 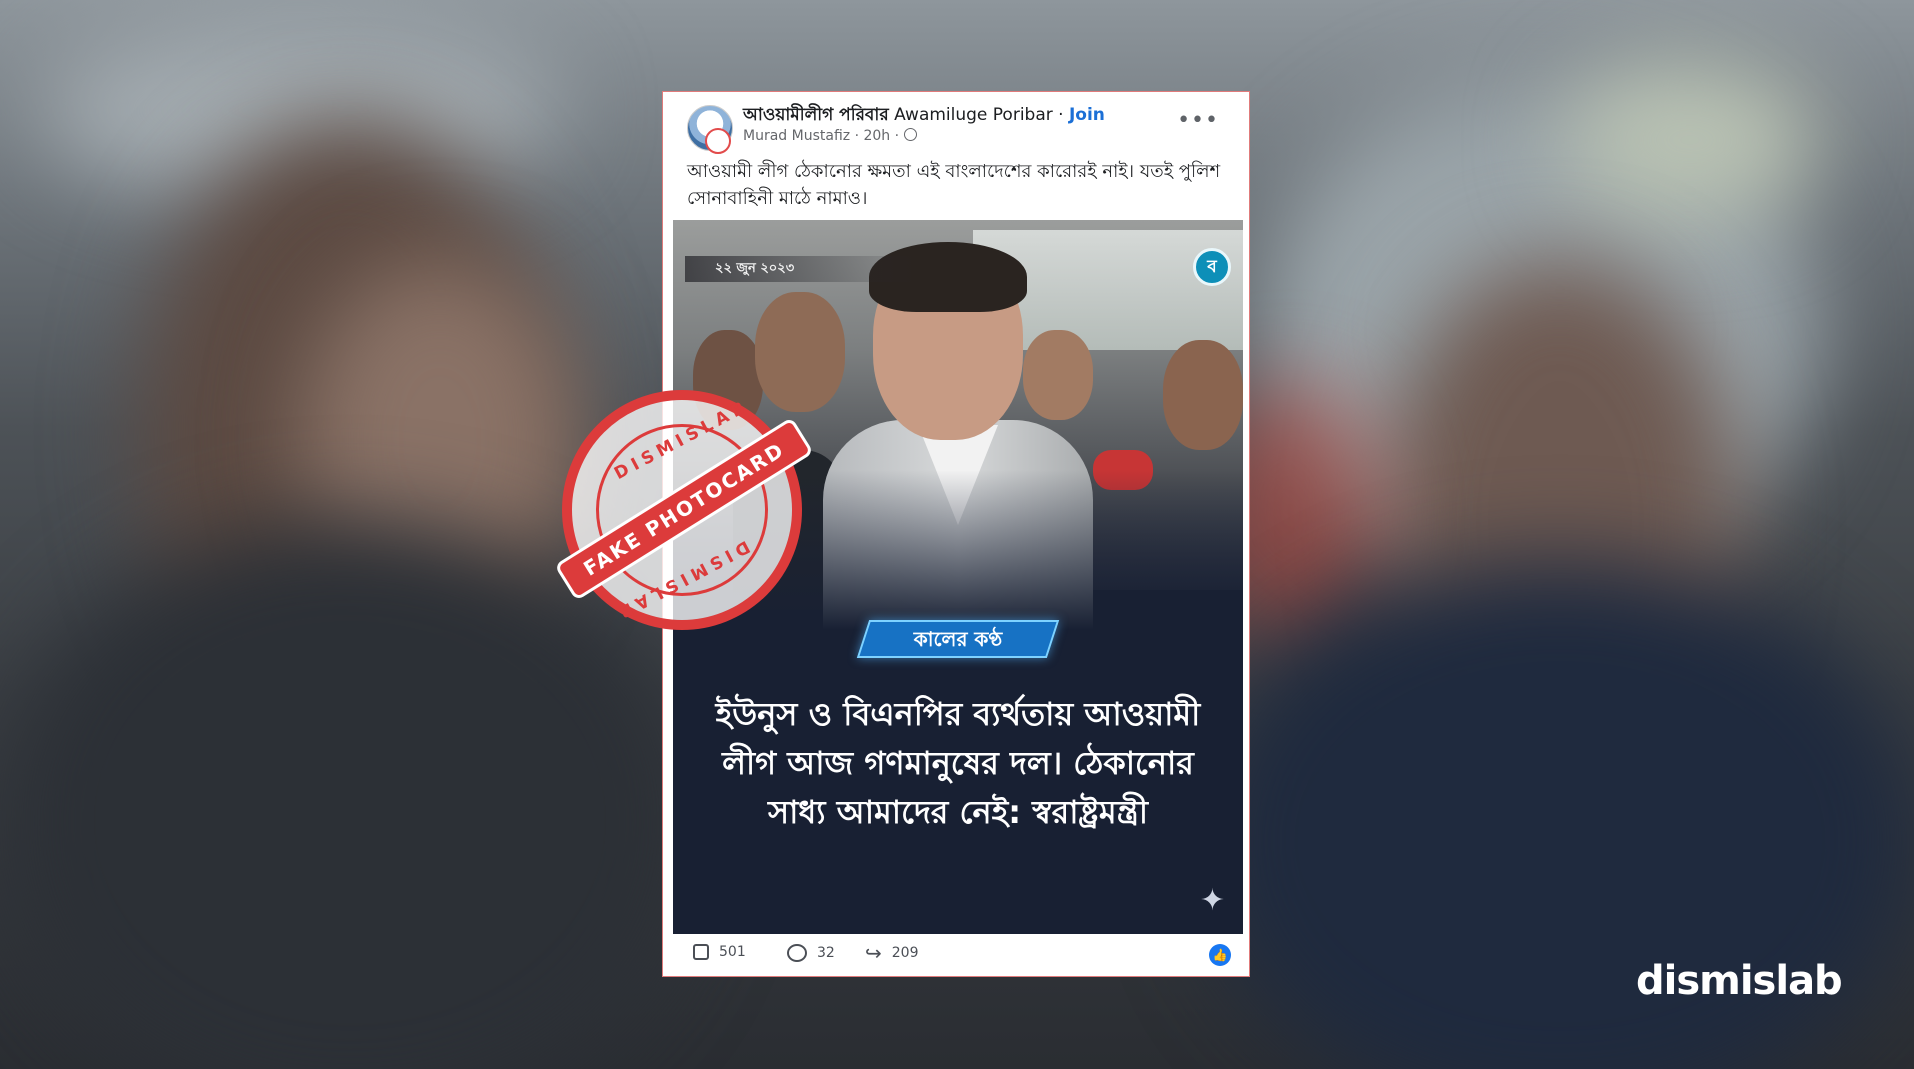 What do you see at coordinates (1212, 900) in the screenshot?
I see `sparkle-icon: ✦` at bounding box center [1212, 900].